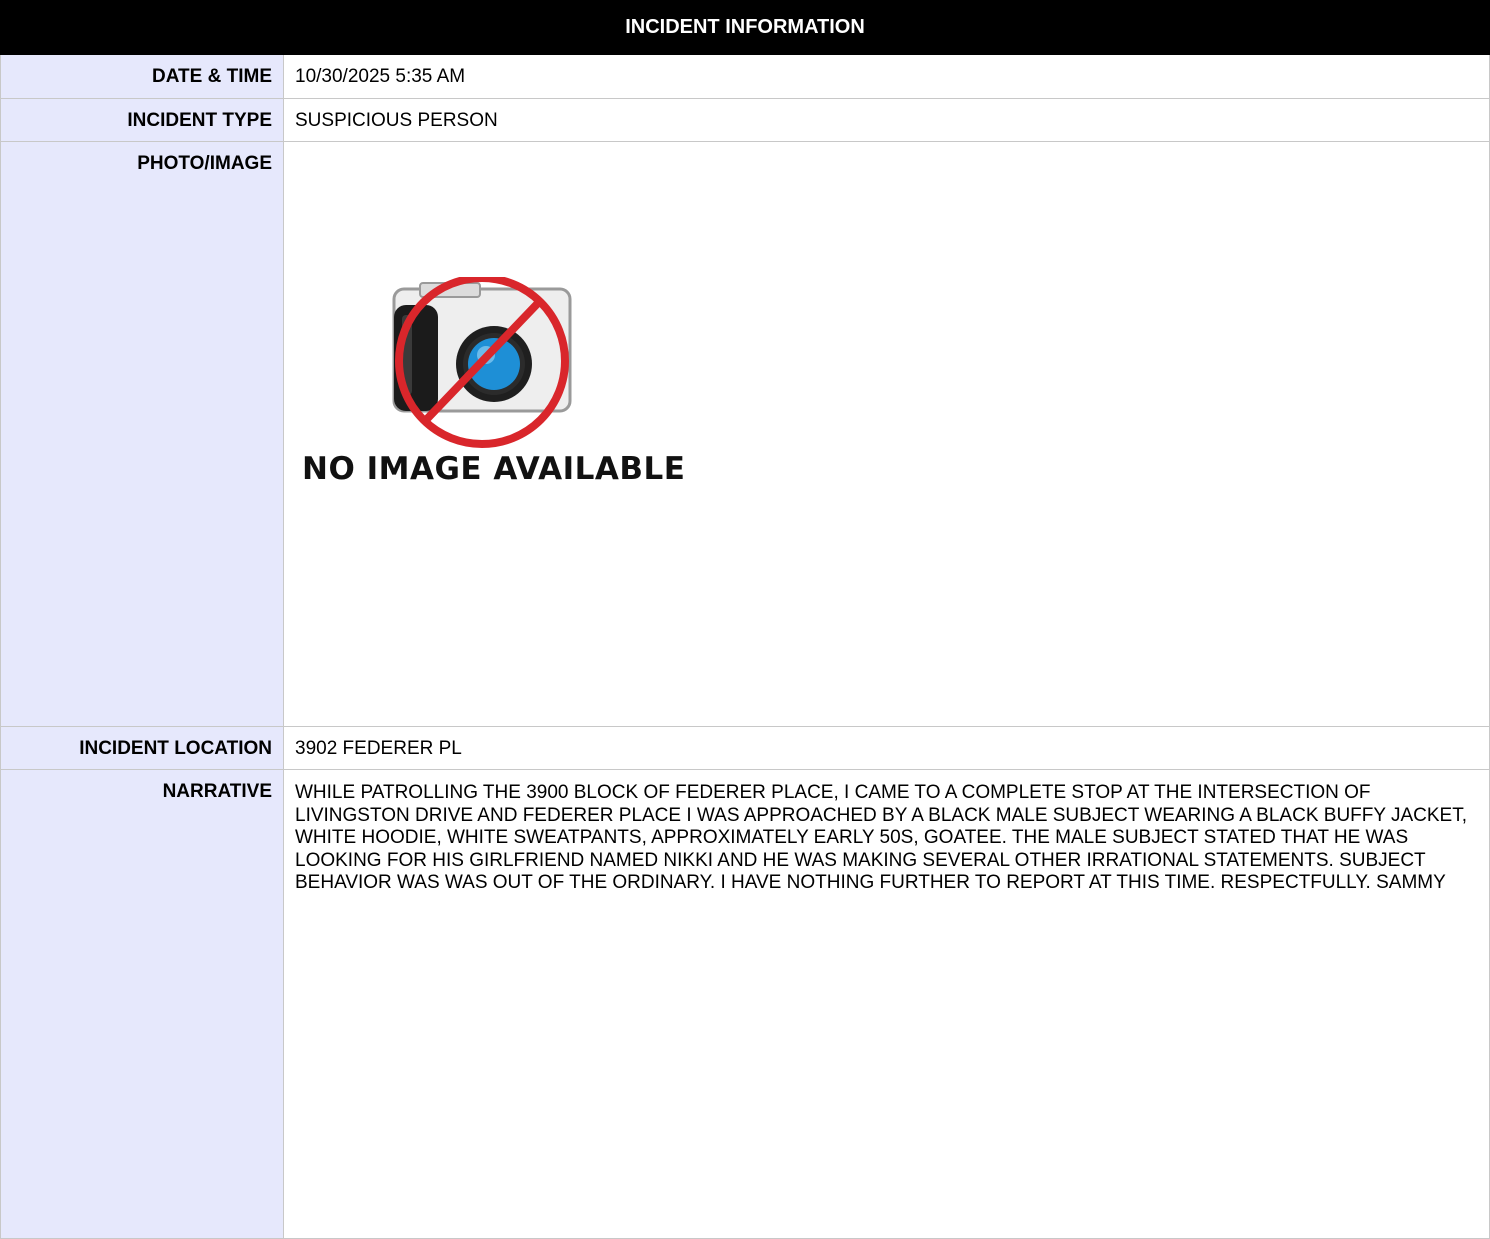 The width and height of the screenshot is (1490, 1239). What do you see at coordinates (142, 1004) in the screenshot?
I see `label-narrative: NARRATIVE` at bounding box center [142, 1004].